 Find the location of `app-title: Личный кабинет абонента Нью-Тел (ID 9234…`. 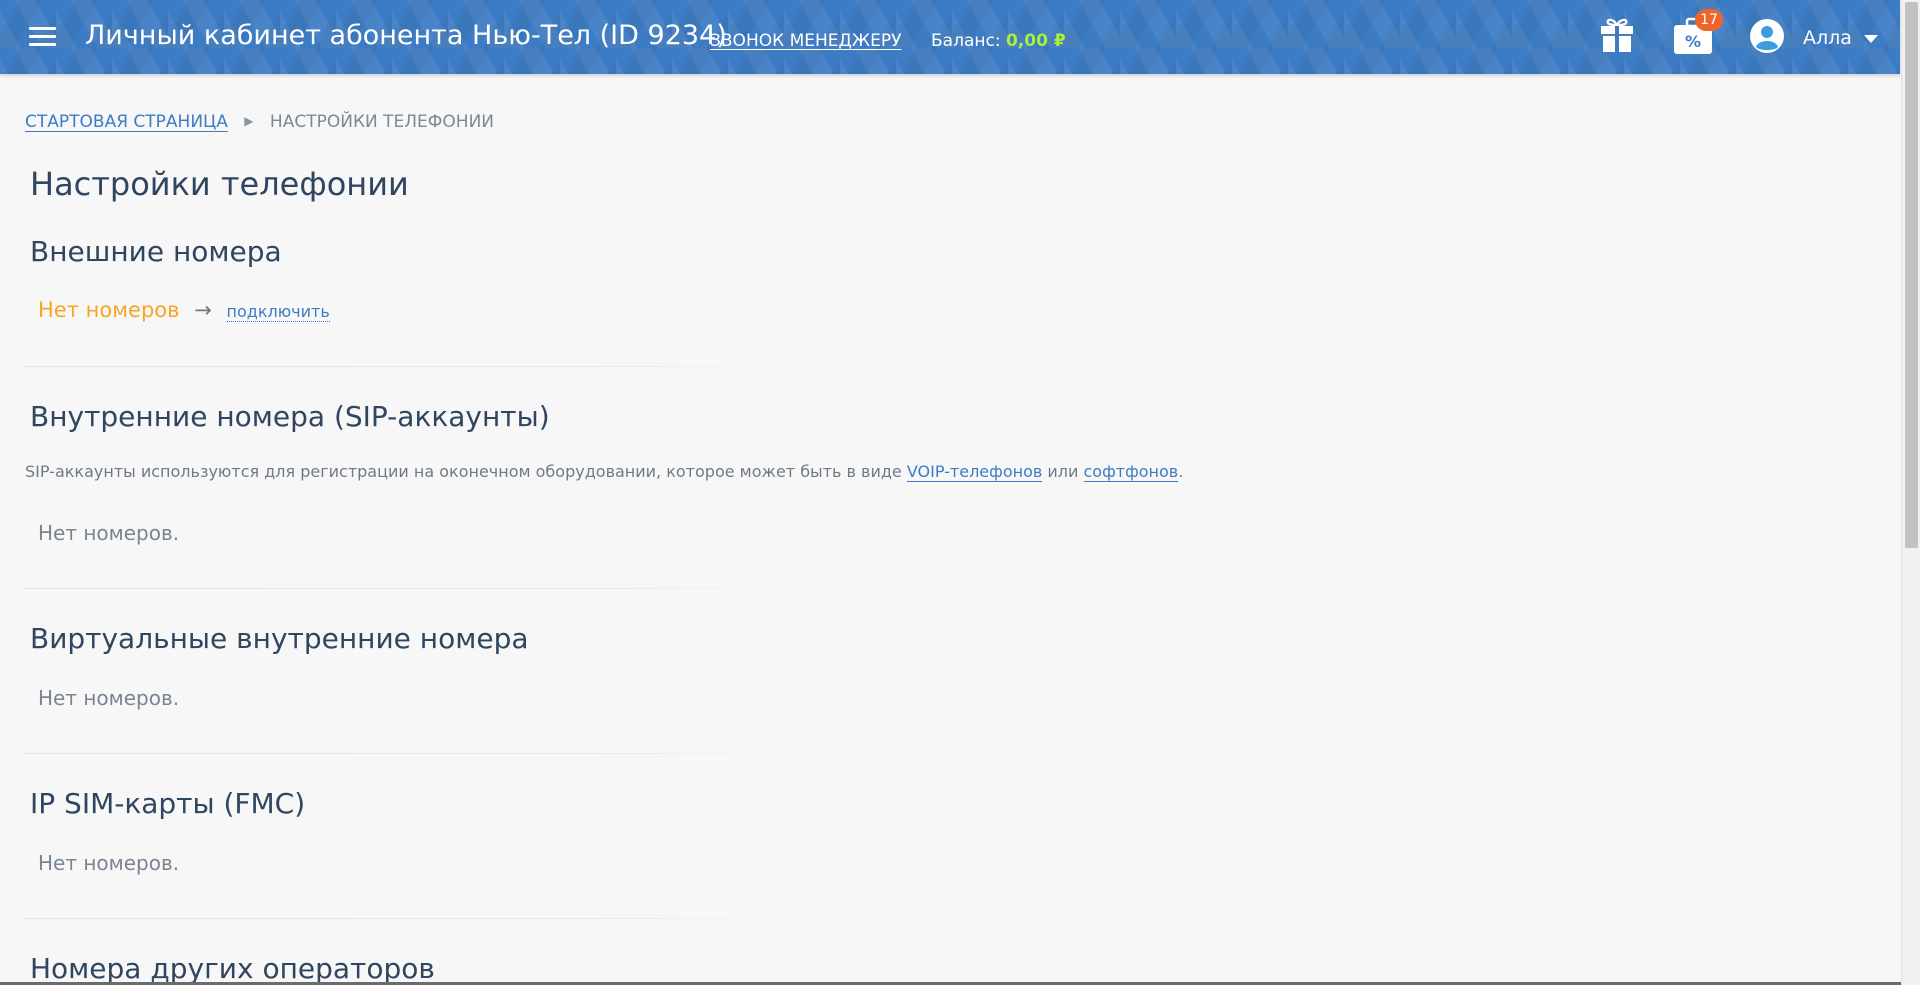

app-title: Личный кабинет абонента Нью-Тел (ID 9234… is located at coordinates (406, 35).